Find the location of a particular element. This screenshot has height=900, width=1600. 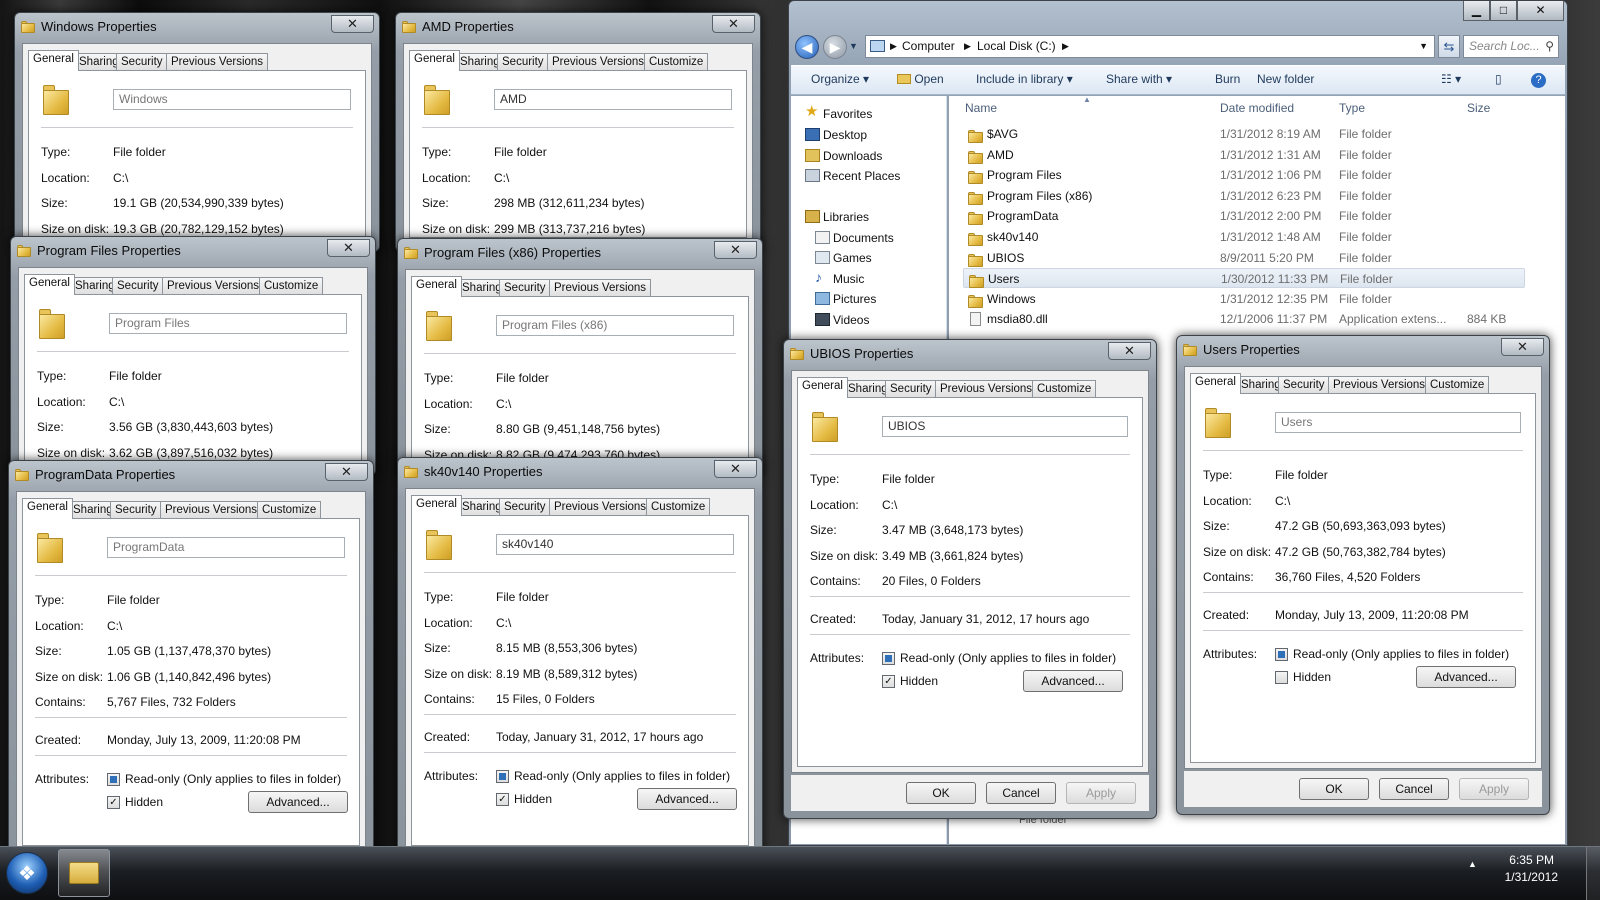

ok-button: OK is located at coordinates (1334, 789).